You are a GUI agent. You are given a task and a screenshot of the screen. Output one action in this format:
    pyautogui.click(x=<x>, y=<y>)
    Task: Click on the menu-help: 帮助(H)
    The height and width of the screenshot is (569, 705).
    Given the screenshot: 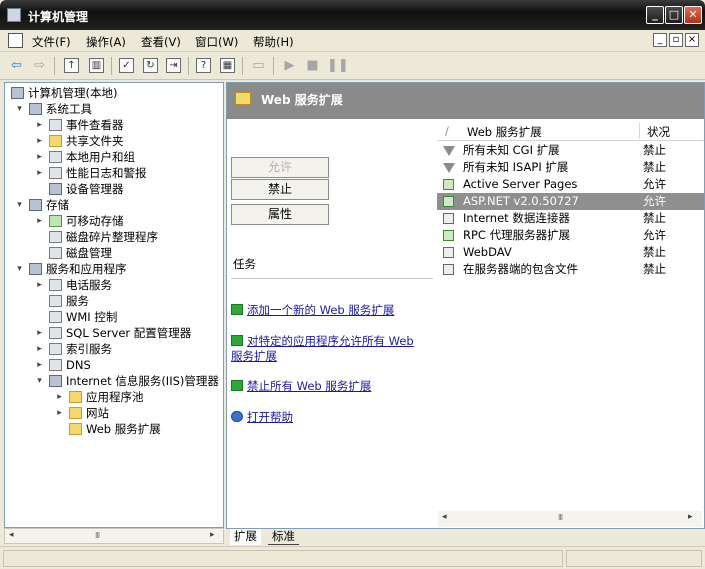 What is the action you would take?
    pyautogui.click(x=273, y=42)
    